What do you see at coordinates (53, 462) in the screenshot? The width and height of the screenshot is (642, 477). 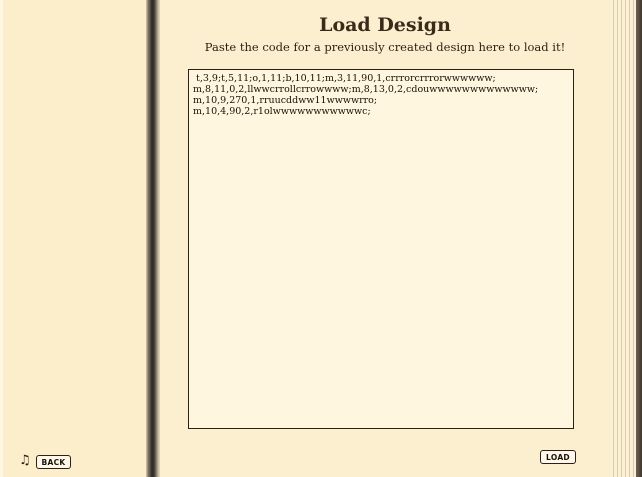 I see `back-button: BACK` at bounding box center [53, 462].